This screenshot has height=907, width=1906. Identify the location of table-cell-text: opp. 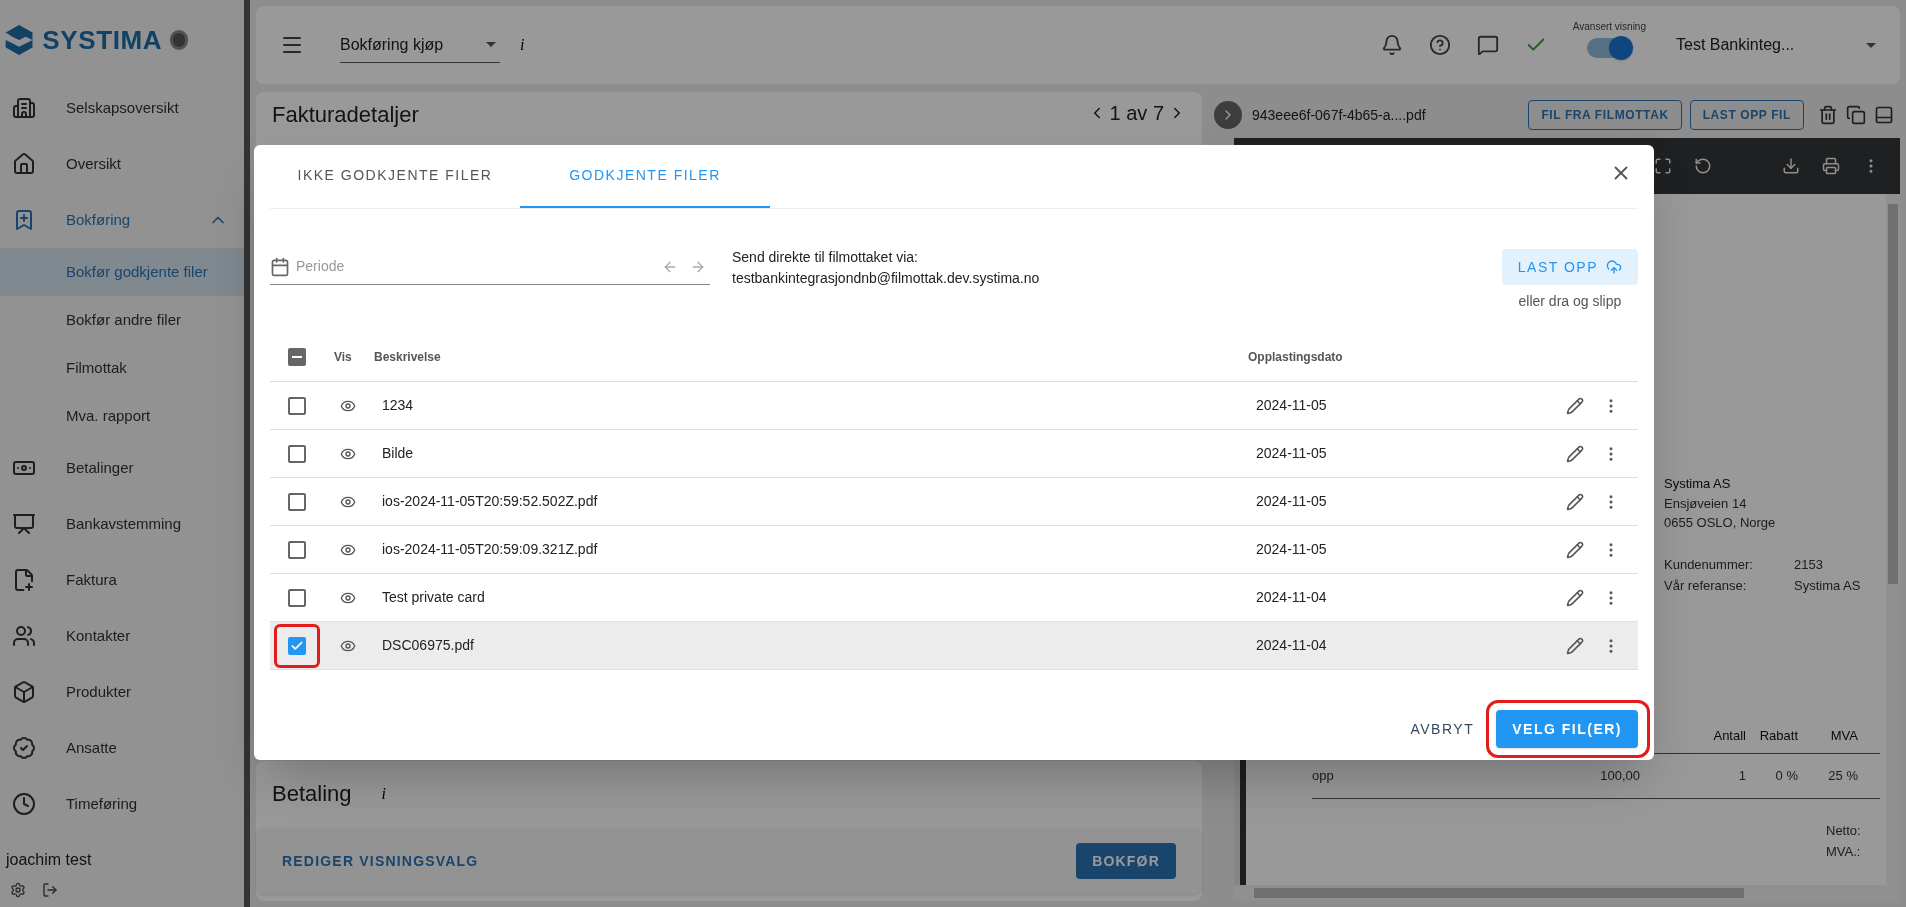
(1323, 776).